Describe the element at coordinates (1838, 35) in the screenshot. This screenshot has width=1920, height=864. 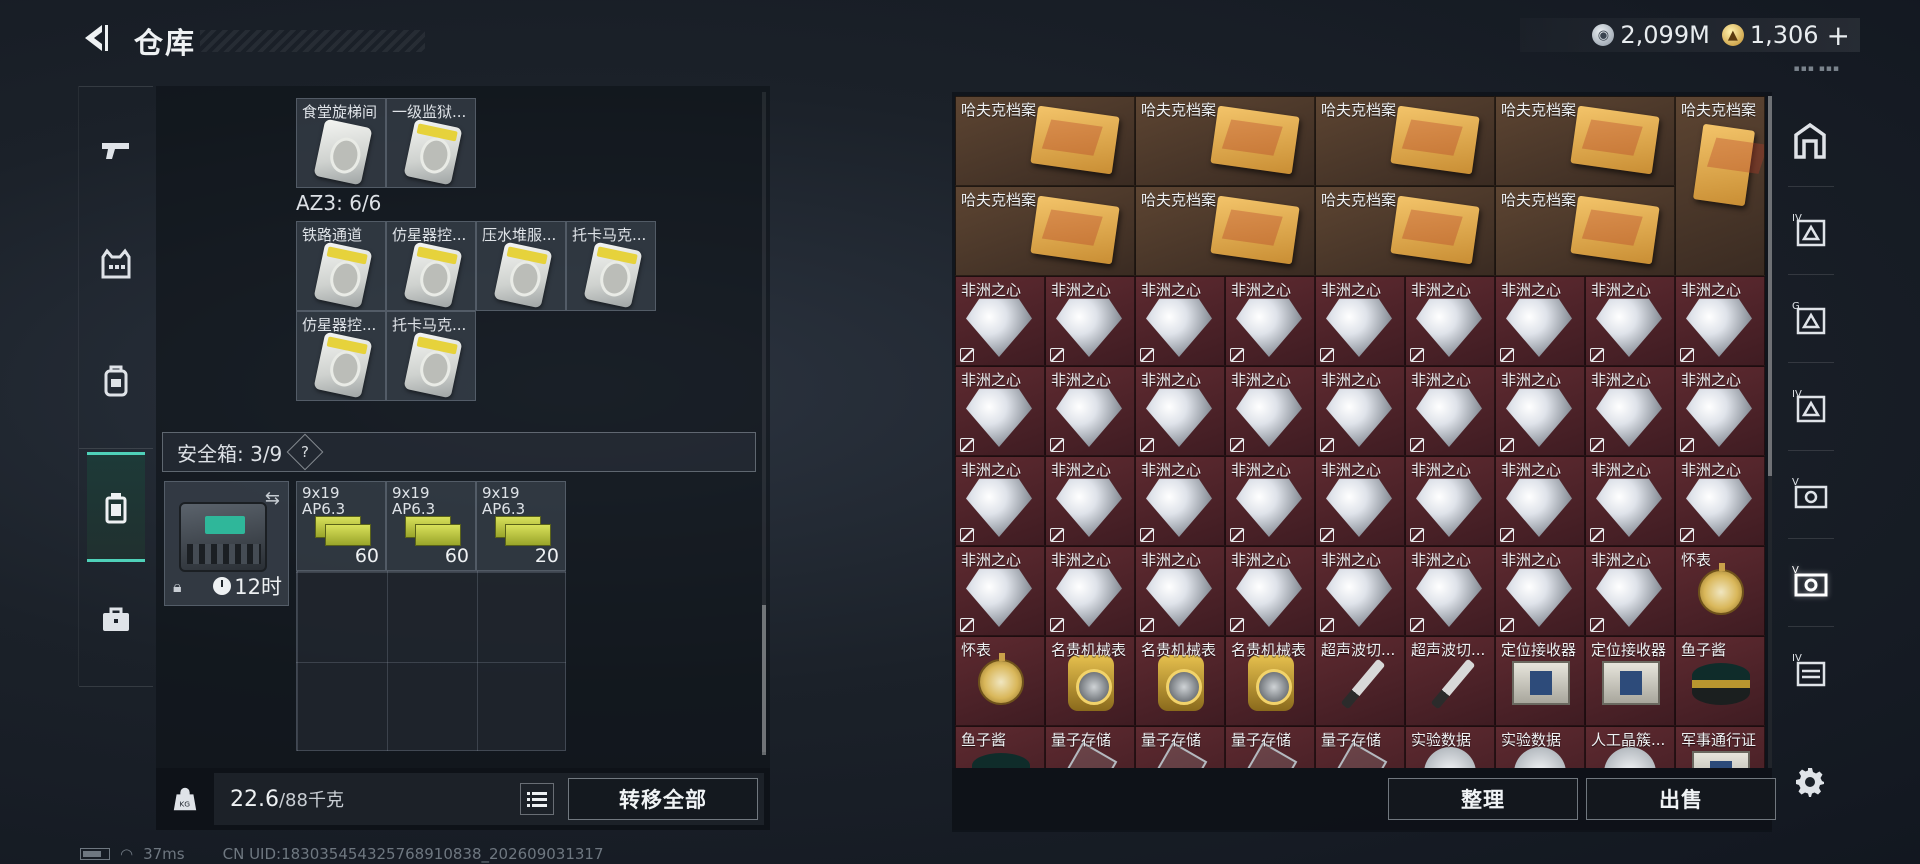
I see `add-currency-button: +` at that location.